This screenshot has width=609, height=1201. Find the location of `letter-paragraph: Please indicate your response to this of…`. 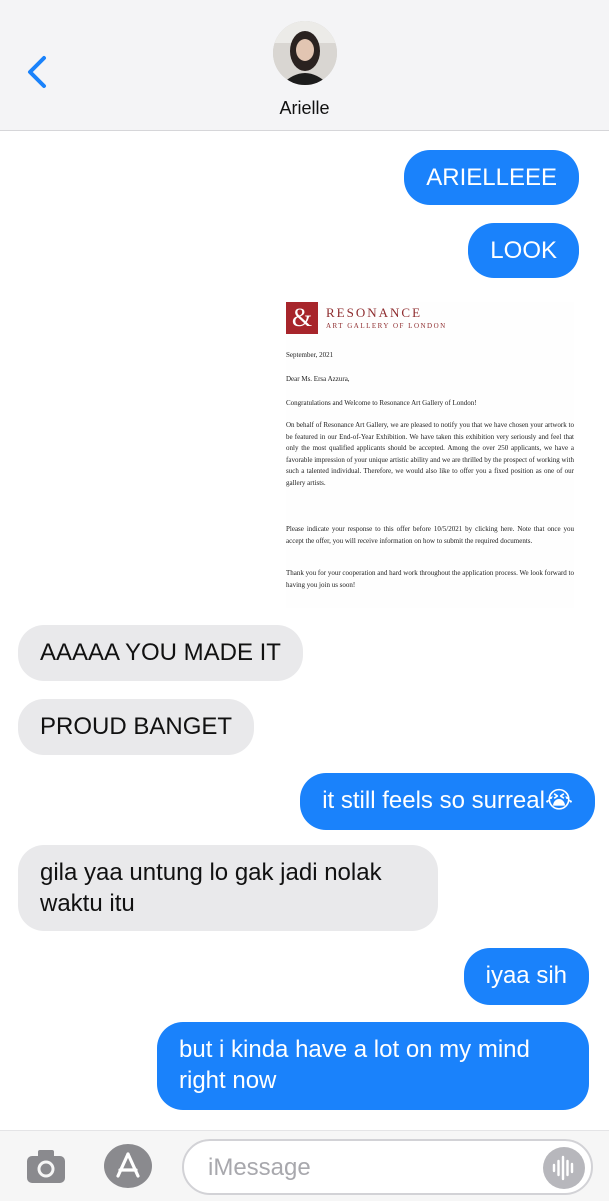

letter-paragraph: Please indicate your response to this of… is located at coordinates (430, 535).